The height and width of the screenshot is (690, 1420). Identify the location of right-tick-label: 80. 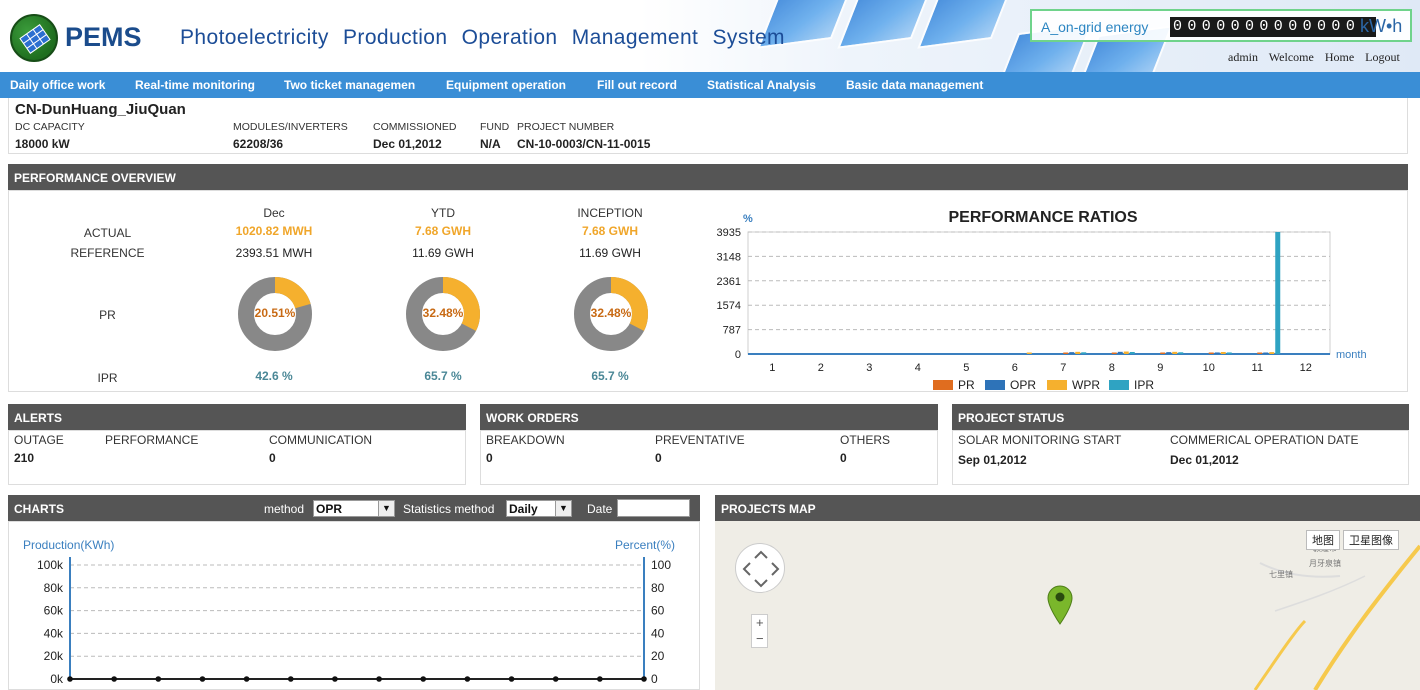
(658, 588).